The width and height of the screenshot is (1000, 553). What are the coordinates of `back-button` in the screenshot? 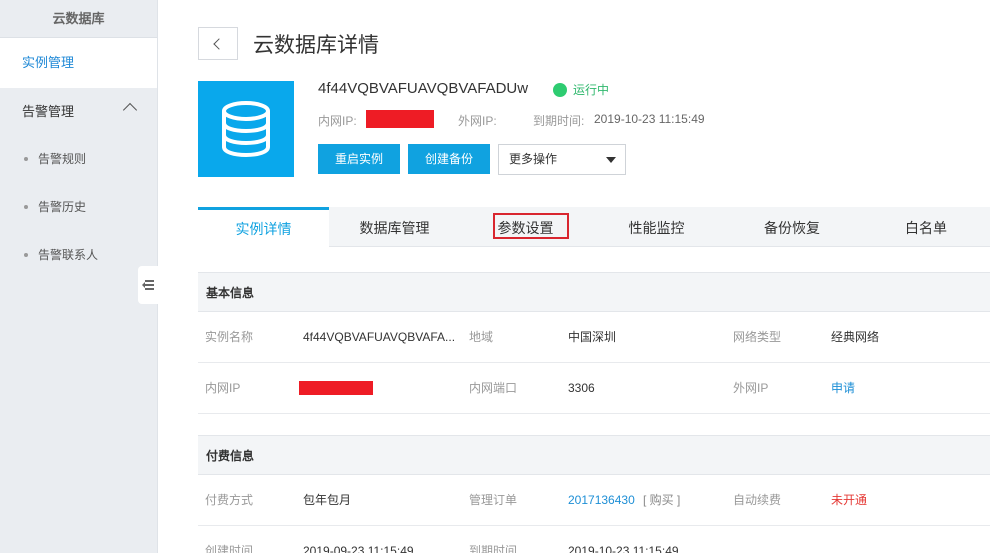 It's located at (218, 43).